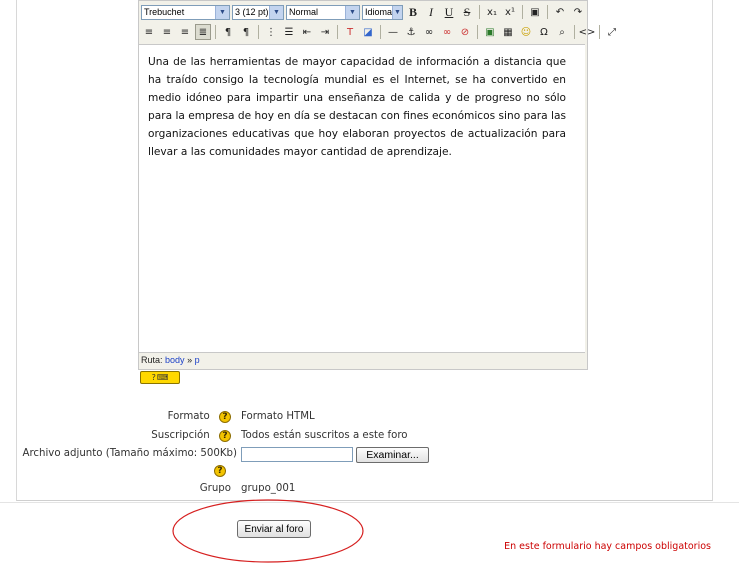  I want to click on submit-to-forum-button: Enviar al foro, so click(274, 529).